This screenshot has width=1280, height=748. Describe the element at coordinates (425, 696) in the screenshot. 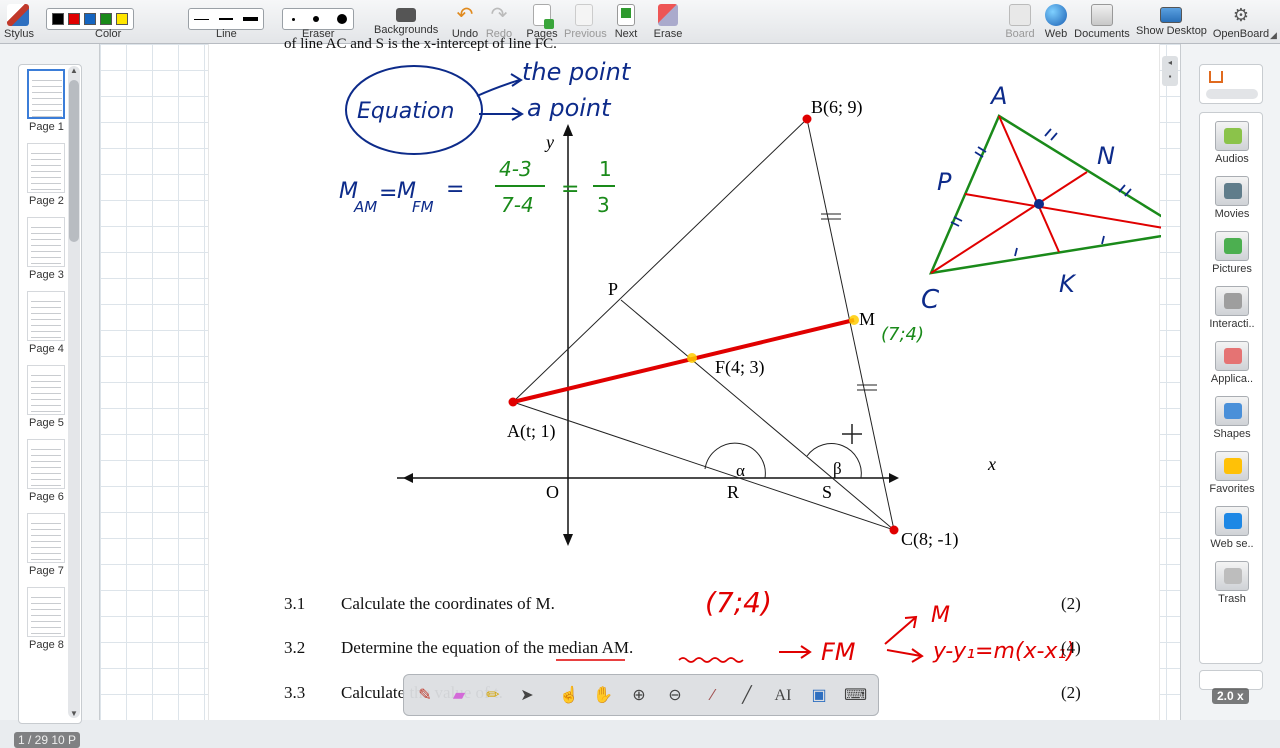

I see `pen-icon: ✎` at that location.